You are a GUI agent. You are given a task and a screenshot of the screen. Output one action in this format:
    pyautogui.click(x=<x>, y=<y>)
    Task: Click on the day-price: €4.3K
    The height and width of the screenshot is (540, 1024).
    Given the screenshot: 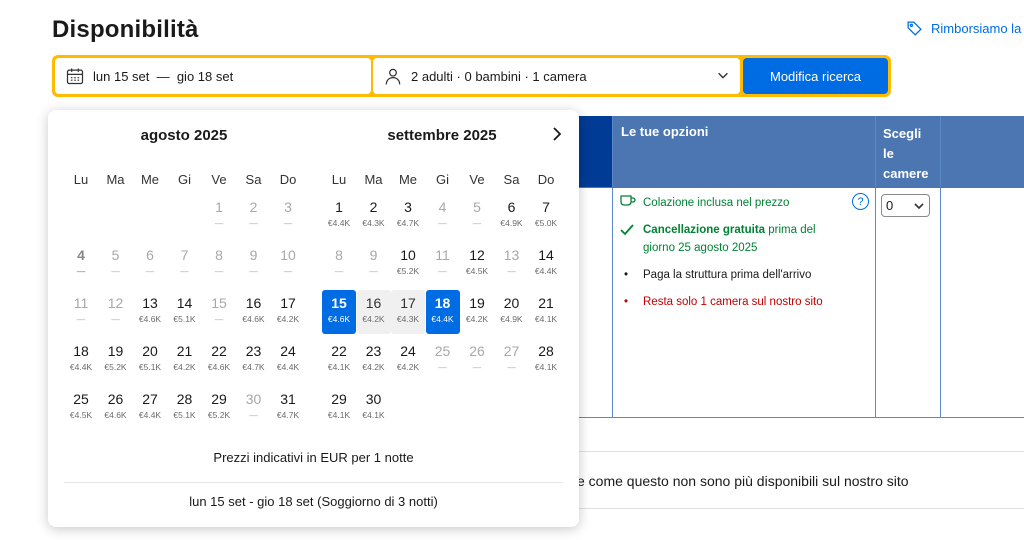 What is the action you would take?
    pyautogui.click(x=408, y=319)
    